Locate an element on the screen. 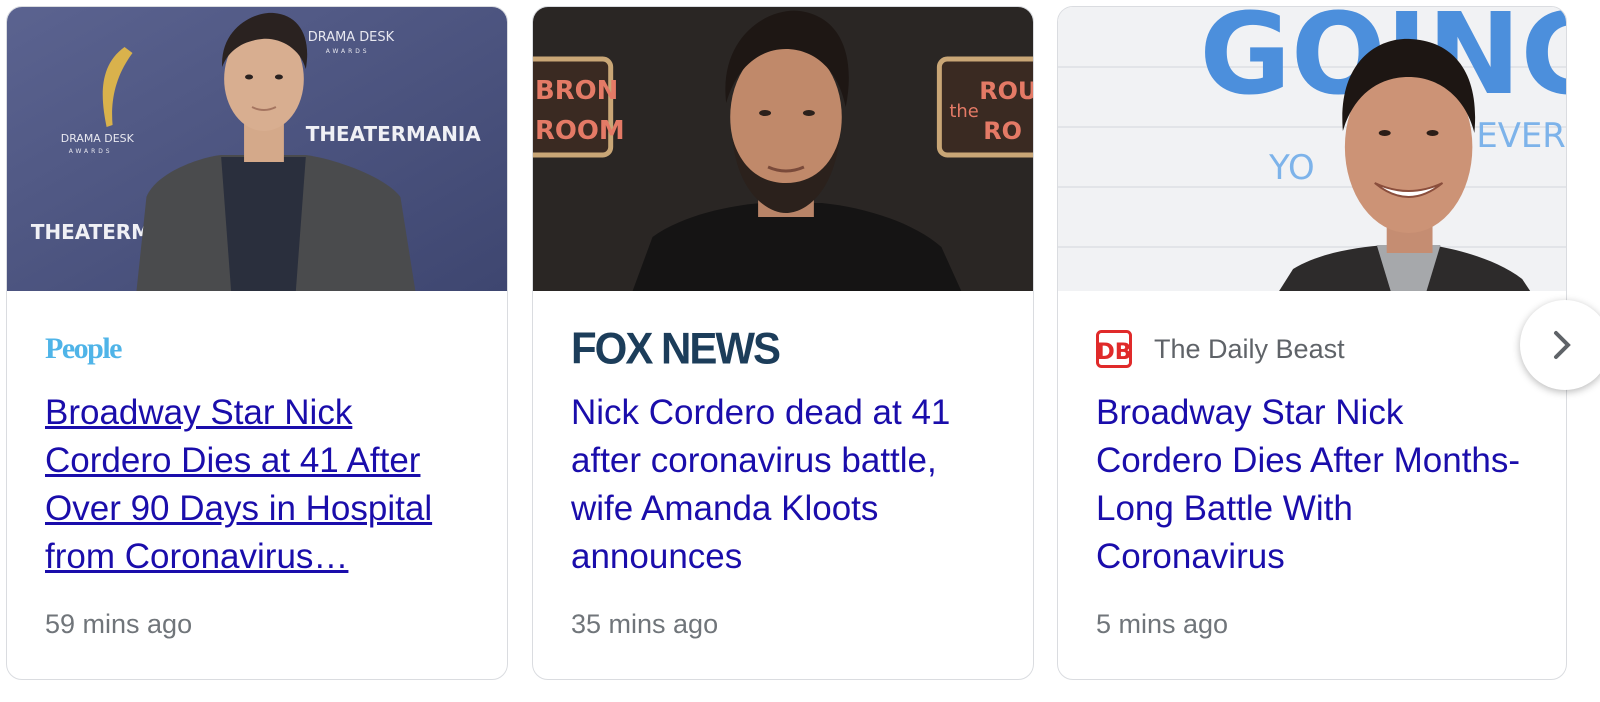 Image resolution: width=1600 pixels, height=702 pixels. article-photo: BRON ROOM the ROU RO is located at coordinates (783, 149).